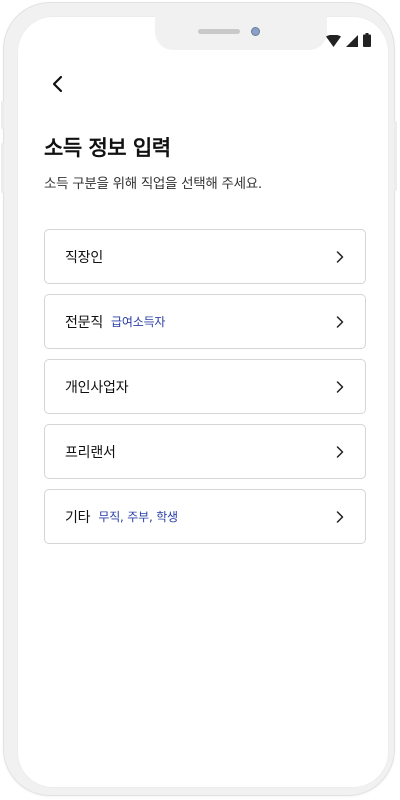 The image size is (400, 800). What do you see at coordinates (333, 41) in the screenshot?
I see `wifi-icon` at bounding box center [333, 41].